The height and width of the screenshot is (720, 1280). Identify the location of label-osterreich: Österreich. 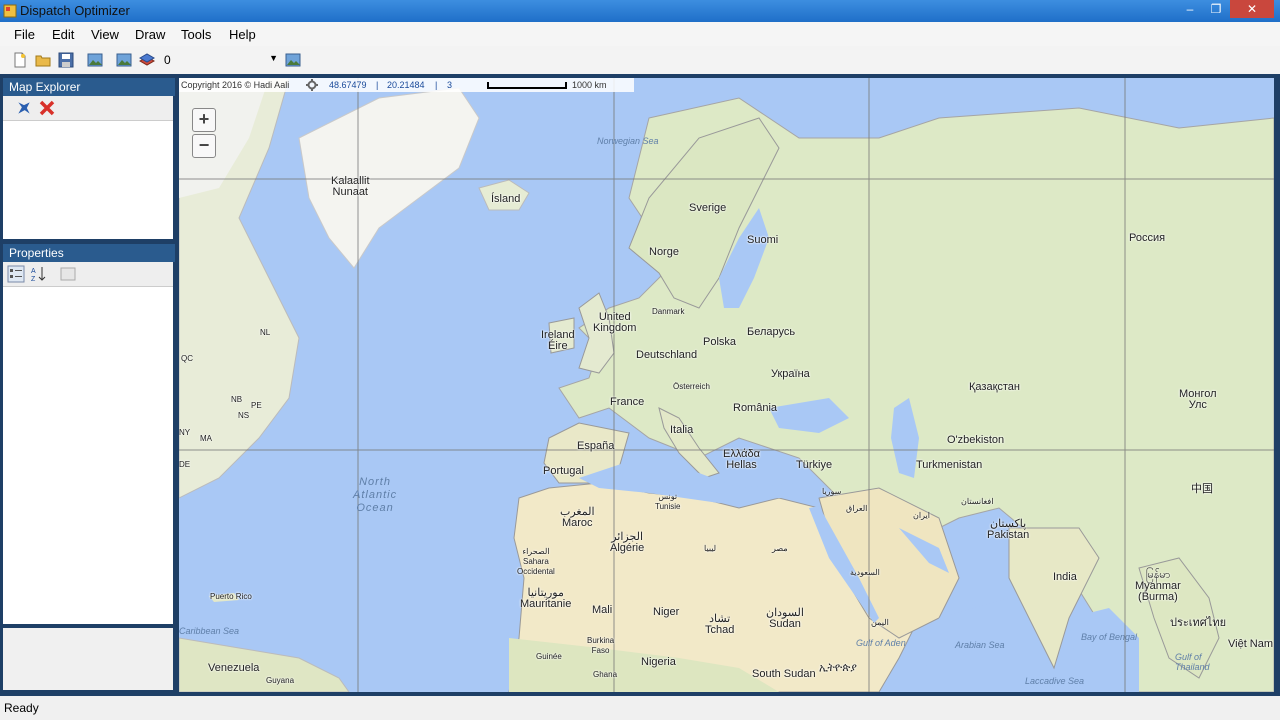
(691, 386).